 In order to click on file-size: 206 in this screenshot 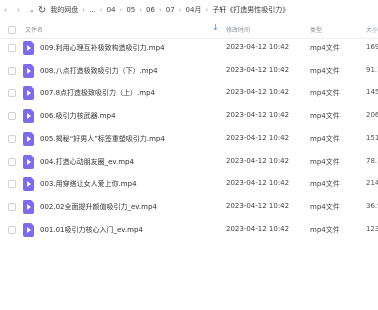, I will do `click(372, 115)`.